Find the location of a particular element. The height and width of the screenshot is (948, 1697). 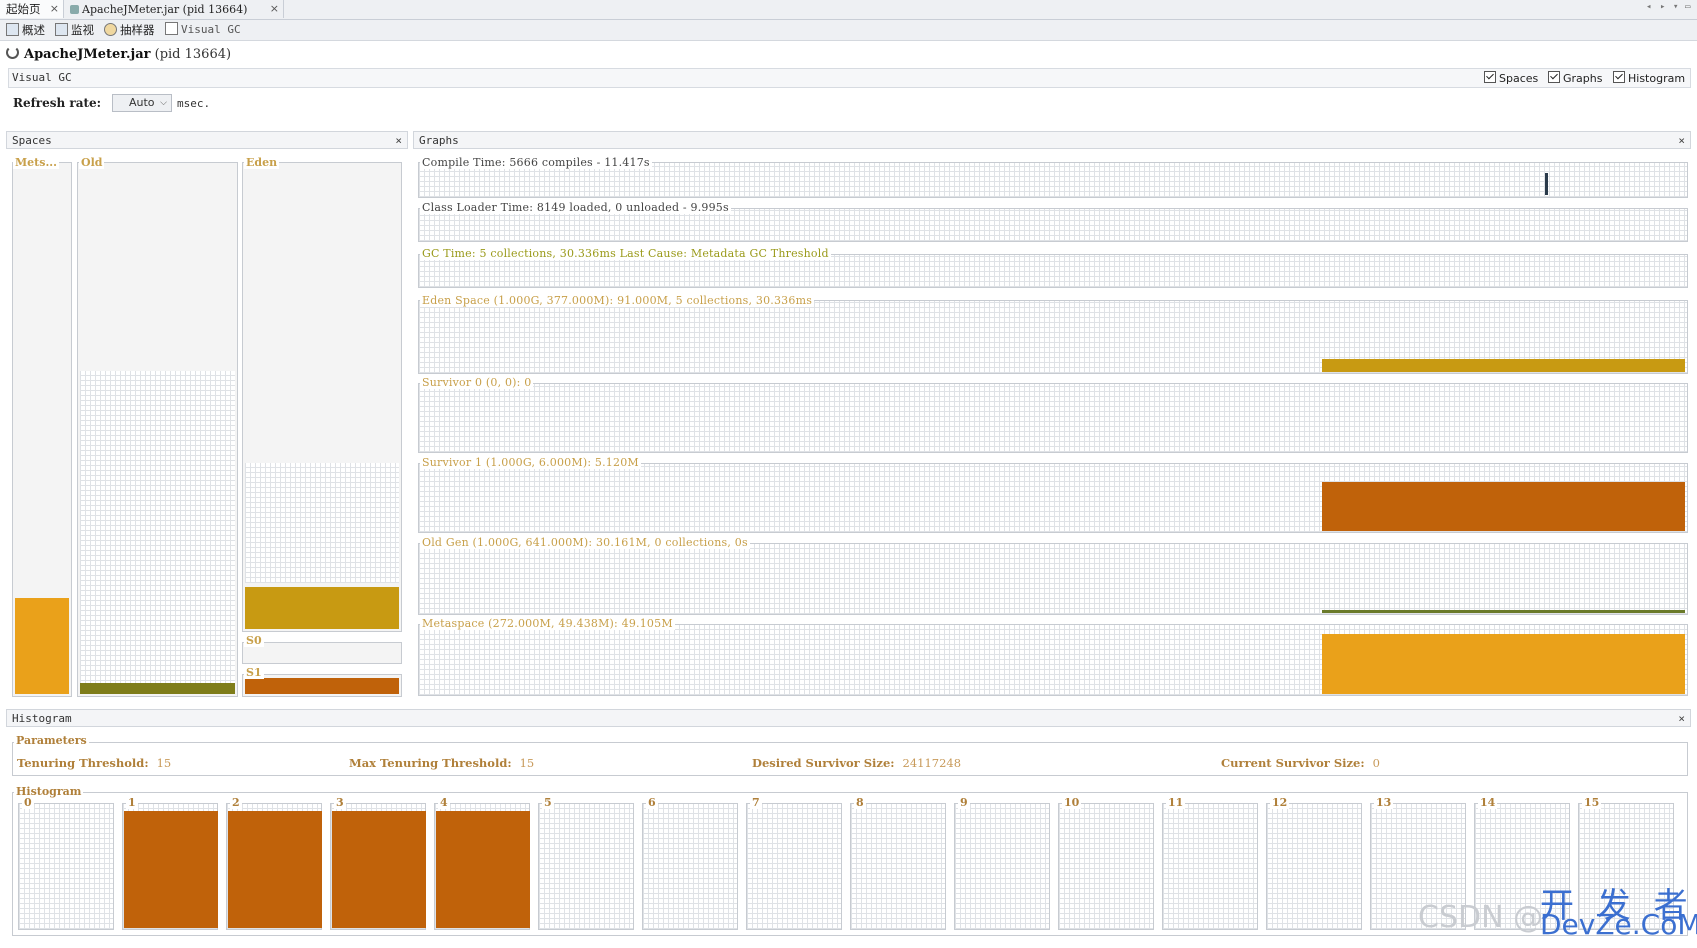

section-label: Visual GC is located at coordinates (42, 77).